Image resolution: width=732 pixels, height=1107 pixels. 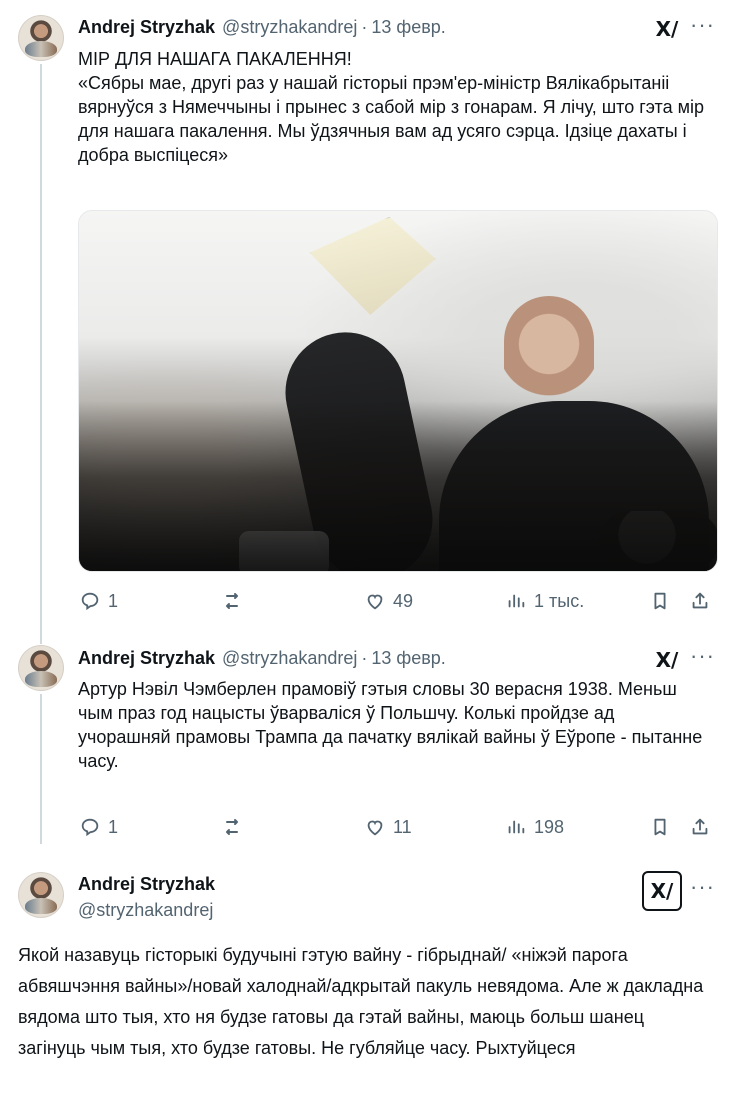 I want to click on tweet-actions: 1 49 1 тыс., so click(x=398, y=601).